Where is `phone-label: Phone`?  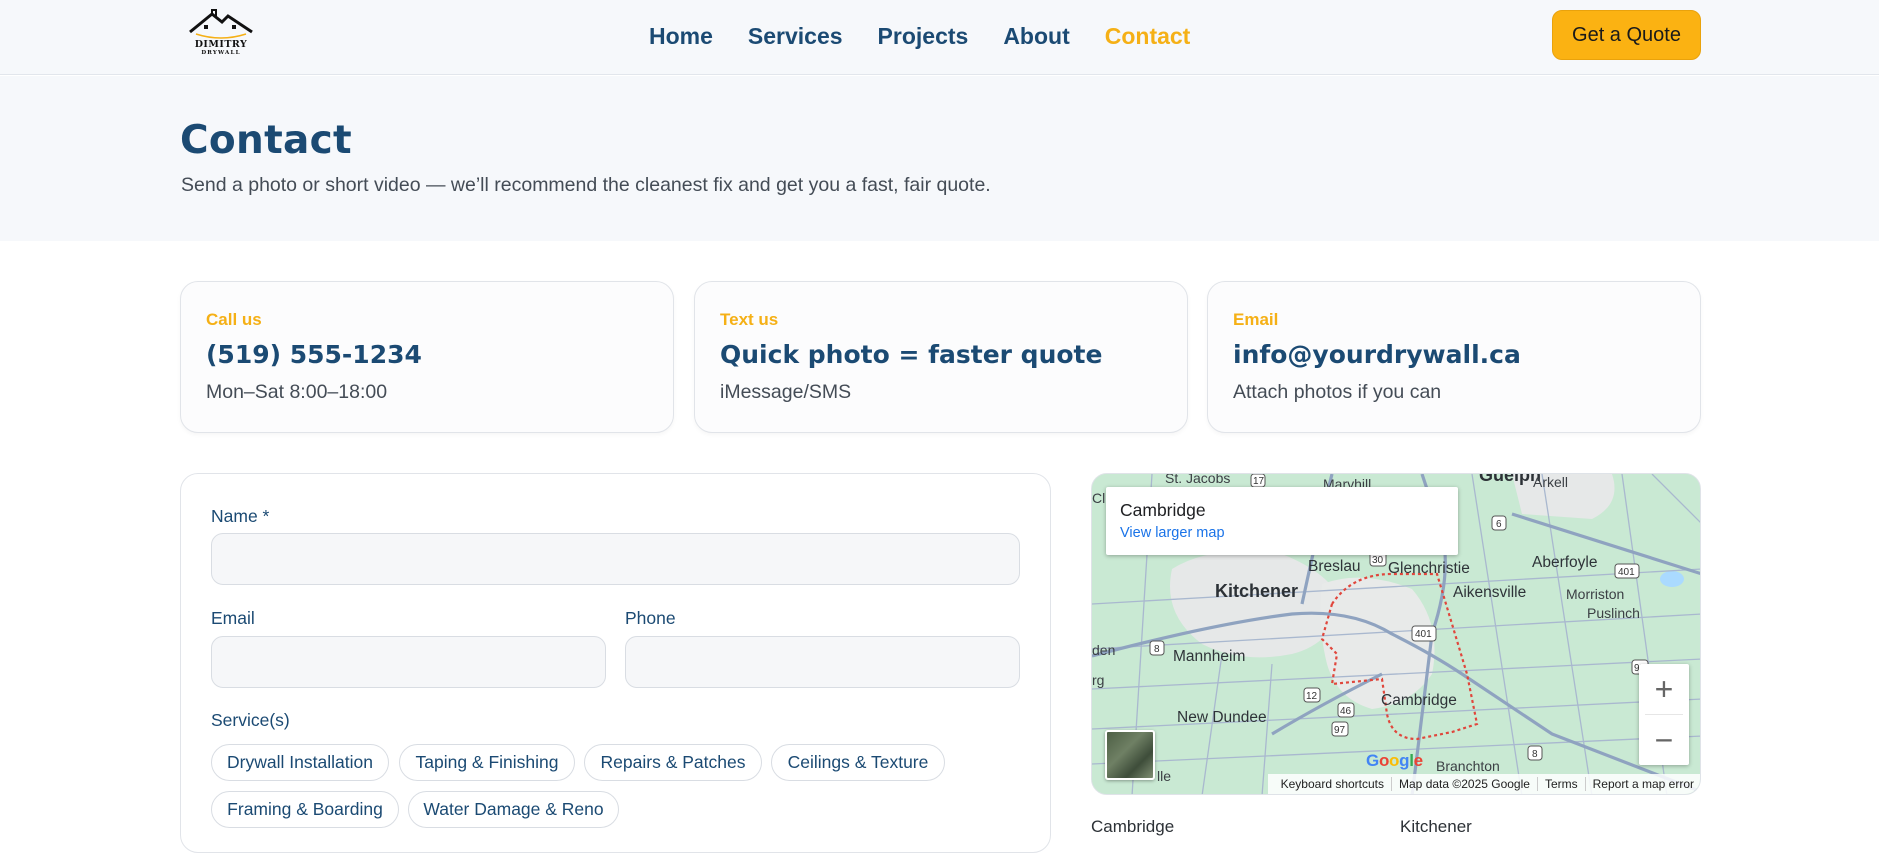 phone-label: Phone is located at coordinates (650, 618).